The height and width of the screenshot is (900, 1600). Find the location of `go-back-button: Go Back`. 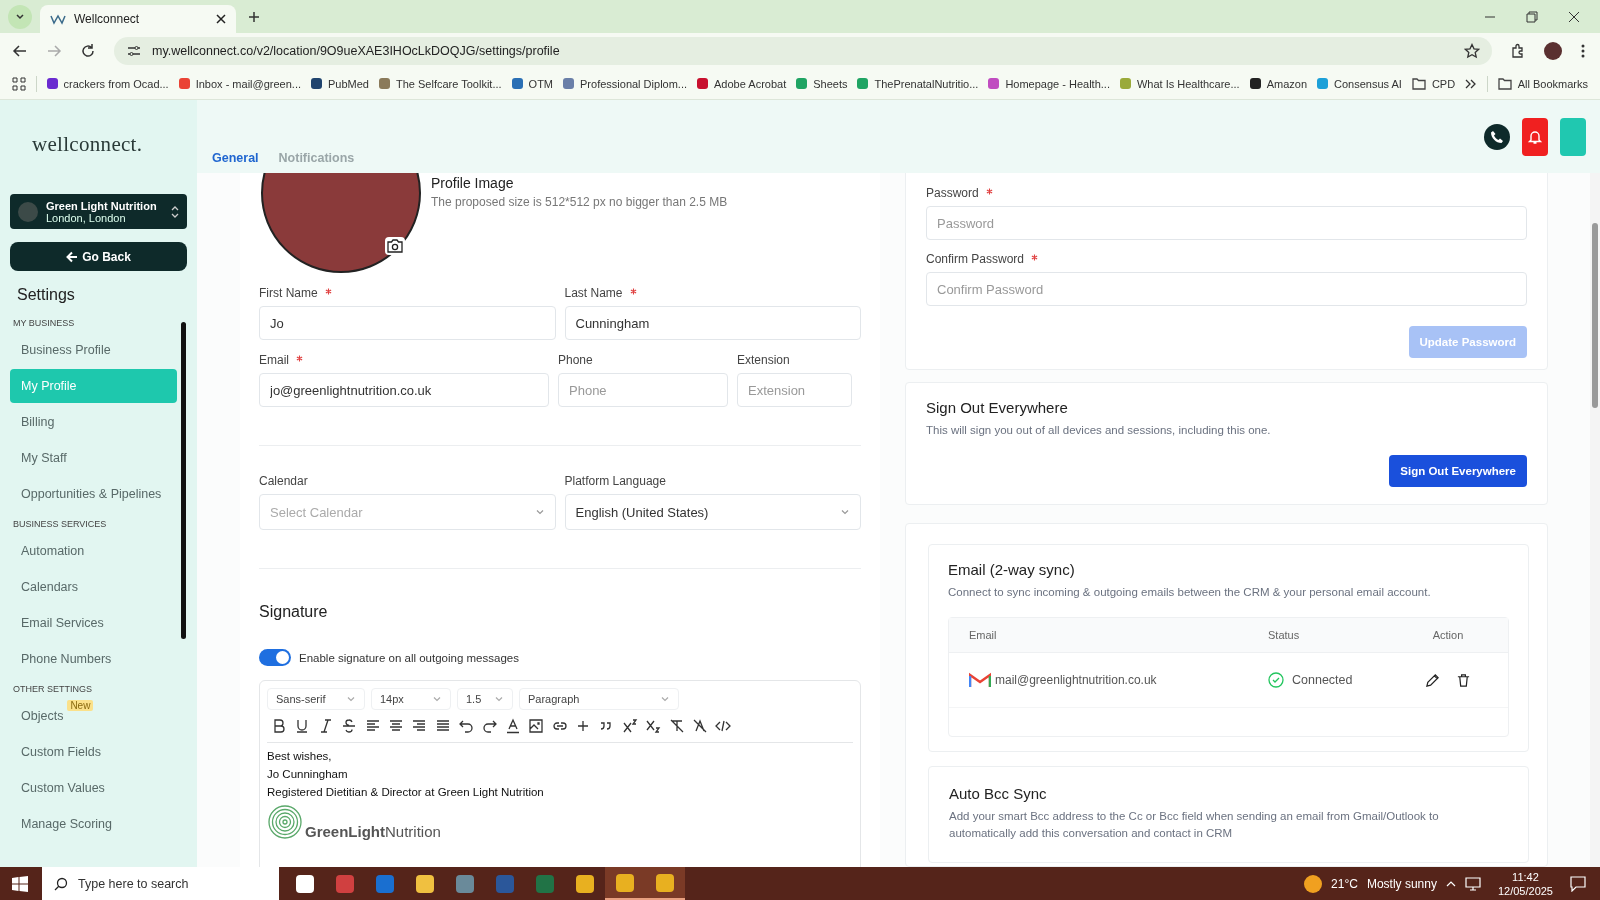

go-back-button: Go Back is located at coordinates (98, 256).